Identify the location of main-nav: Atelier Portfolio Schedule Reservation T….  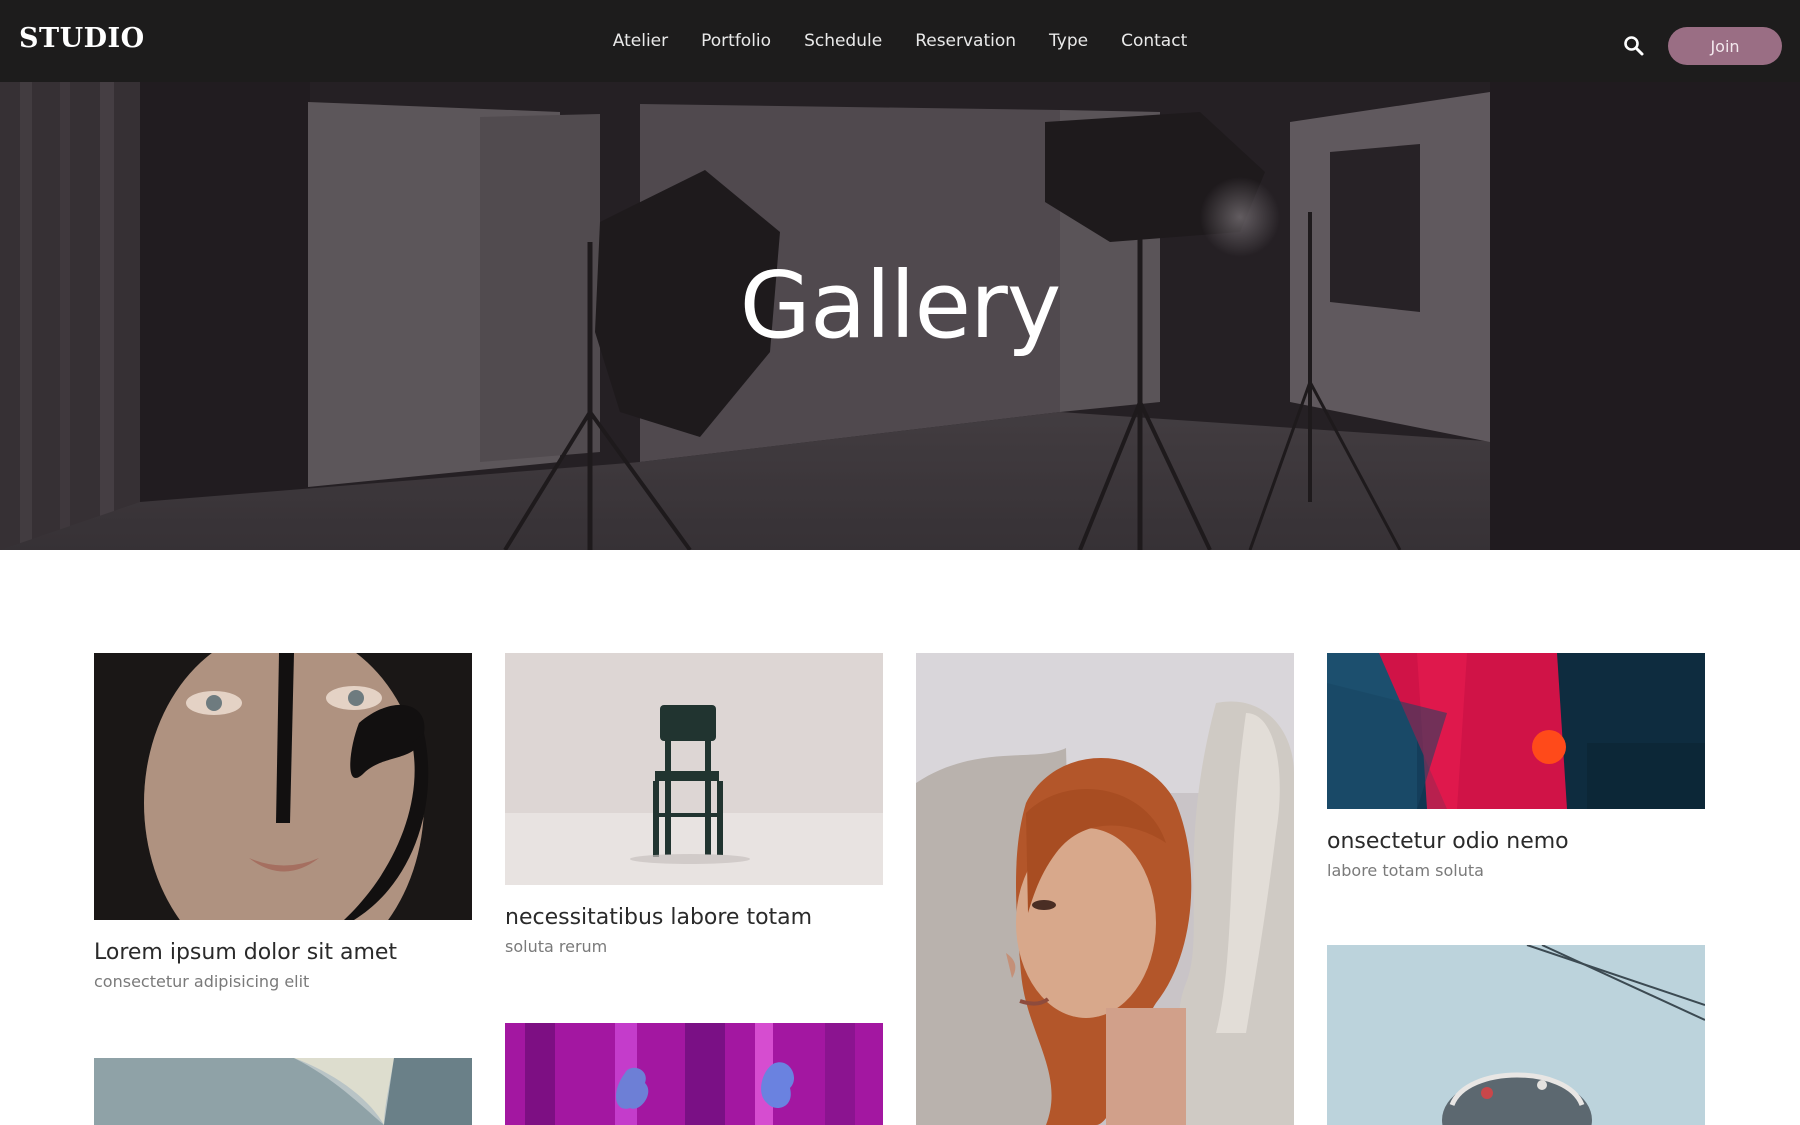
(900, 41).